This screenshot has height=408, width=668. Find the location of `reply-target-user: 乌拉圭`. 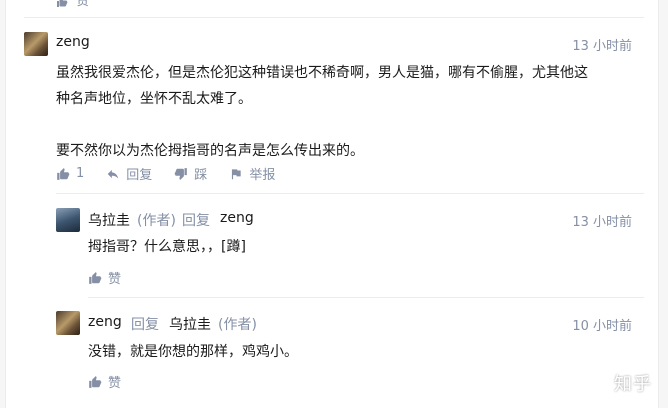

reply-target-user: 乌拉圭 is located at coordinates (190, 324).